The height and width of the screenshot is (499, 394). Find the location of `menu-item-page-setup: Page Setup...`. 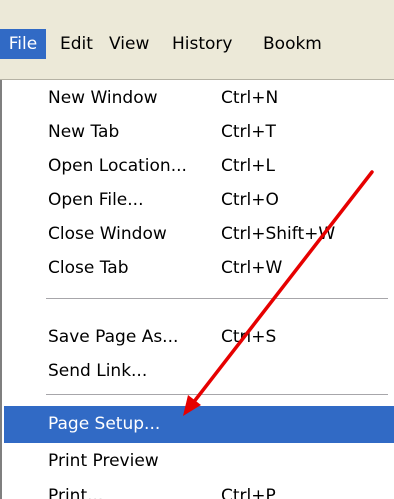

menu-item-page-setup: Page Setup... is located at coordinates (199, 424).